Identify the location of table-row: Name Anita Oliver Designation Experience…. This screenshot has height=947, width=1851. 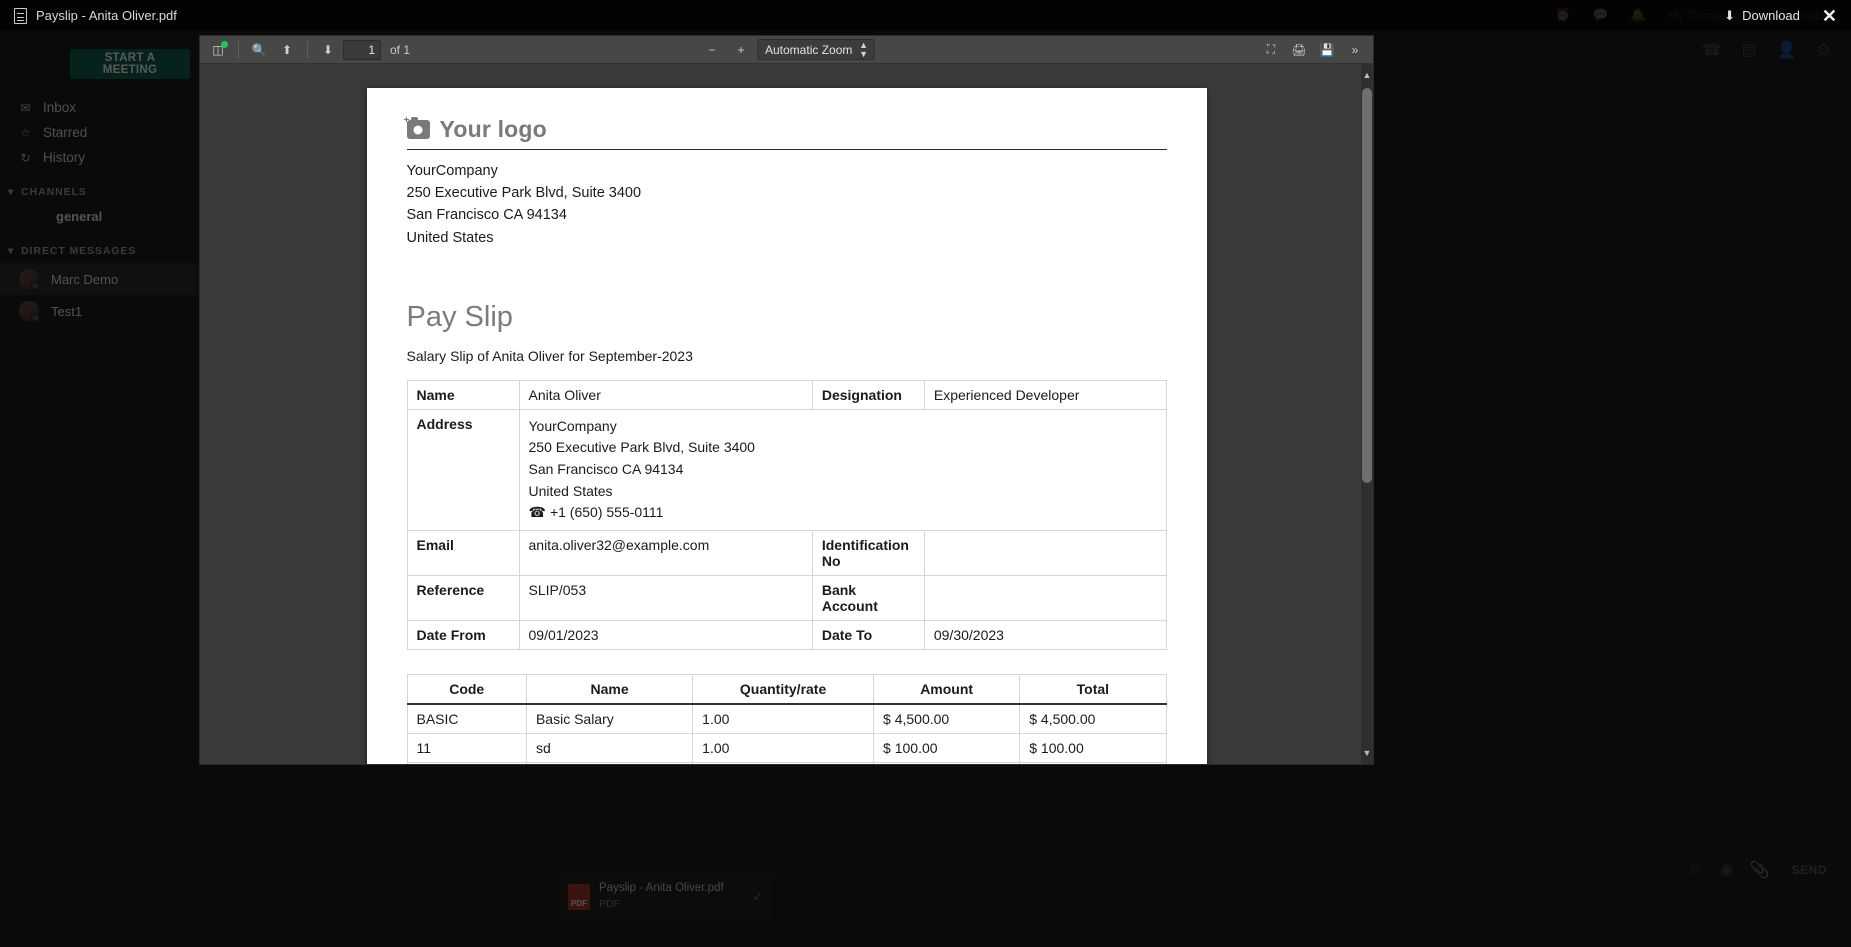
(786, 394).